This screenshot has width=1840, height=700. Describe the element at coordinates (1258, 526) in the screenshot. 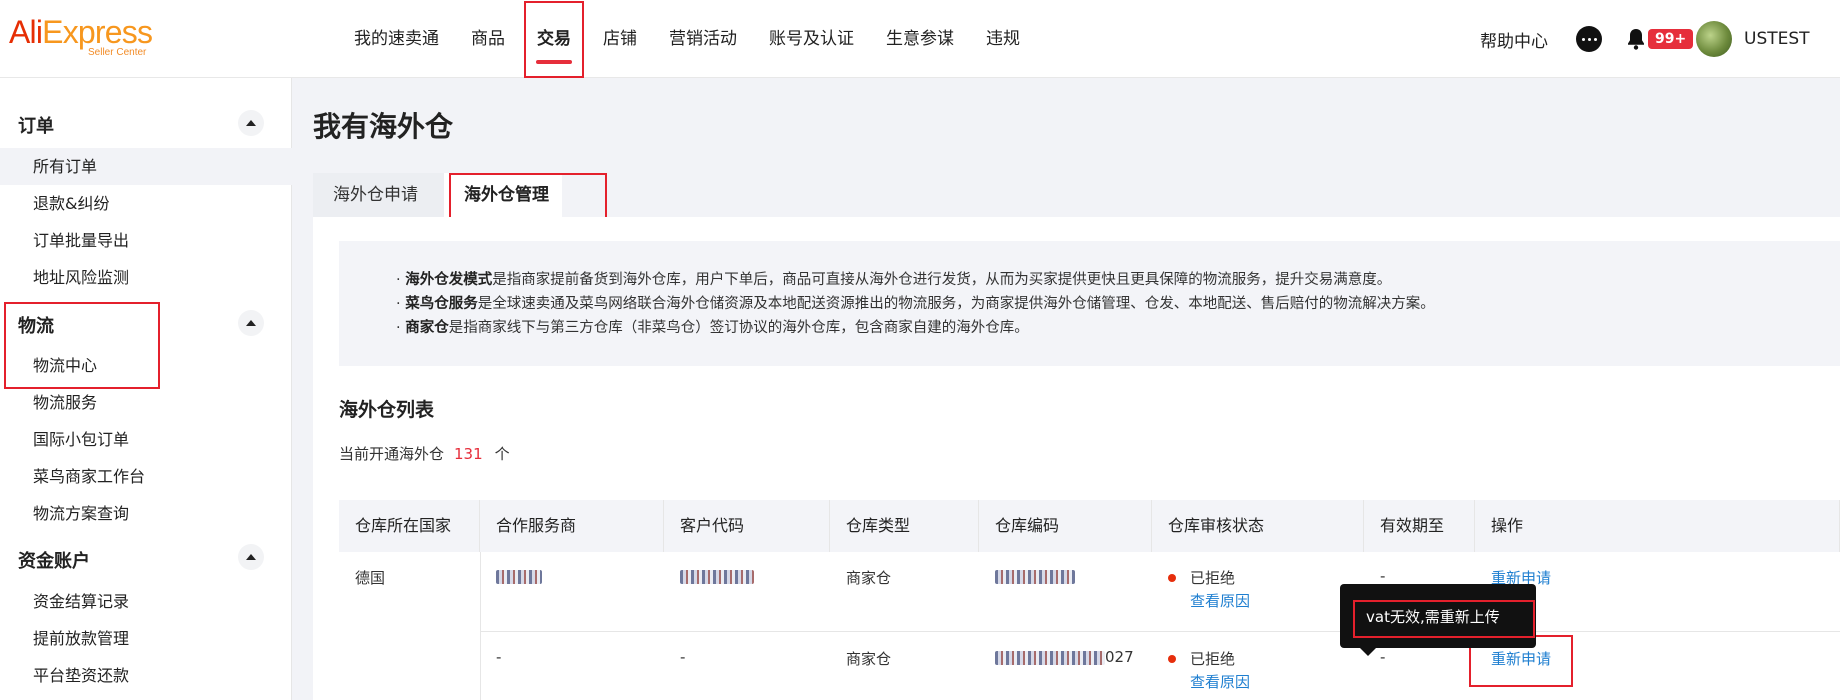

I see `col-header-status: 仓库审核状态` at that location.